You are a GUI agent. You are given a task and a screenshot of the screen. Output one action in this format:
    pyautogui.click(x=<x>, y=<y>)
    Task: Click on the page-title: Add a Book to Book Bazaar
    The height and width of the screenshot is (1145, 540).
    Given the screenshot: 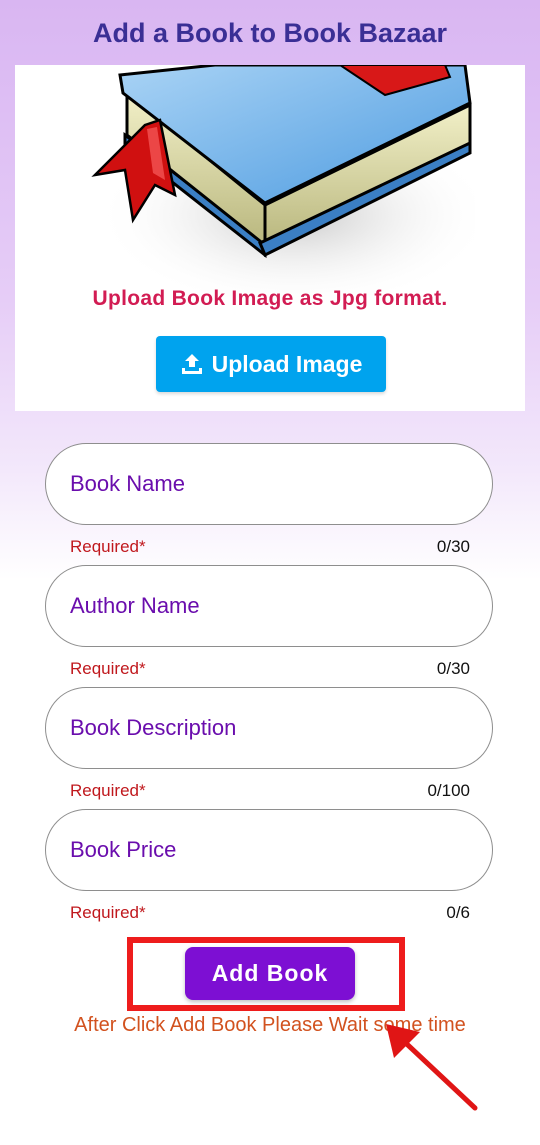 What is the action you would take?
    pyautogui.click(x=270, y=33)
    